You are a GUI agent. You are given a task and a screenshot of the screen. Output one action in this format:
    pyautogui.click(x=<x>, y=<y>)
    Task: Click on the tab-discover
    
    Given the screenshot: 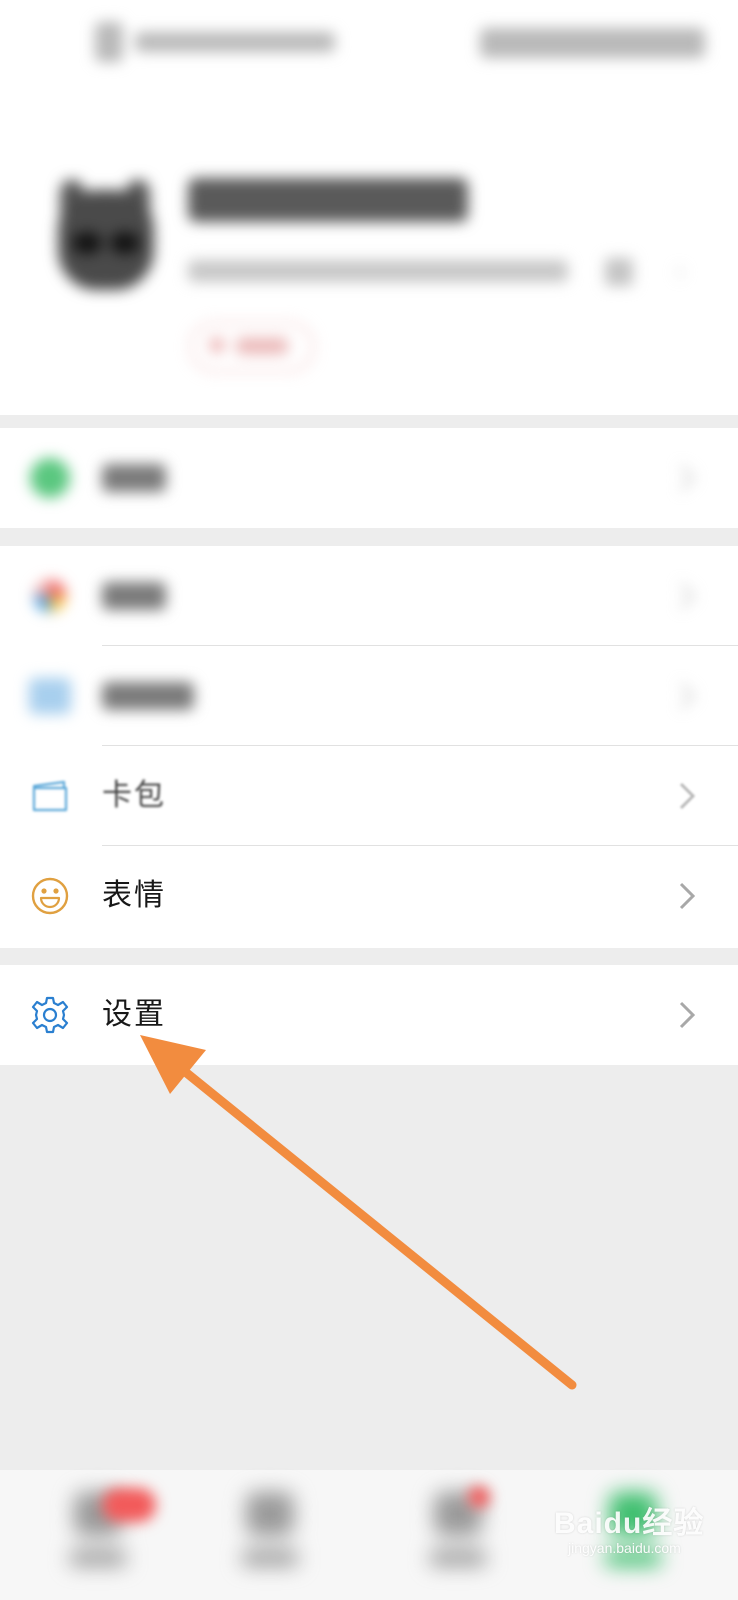 What is the action you would take?
    pyautogui.click(x=460, y=1538)
    